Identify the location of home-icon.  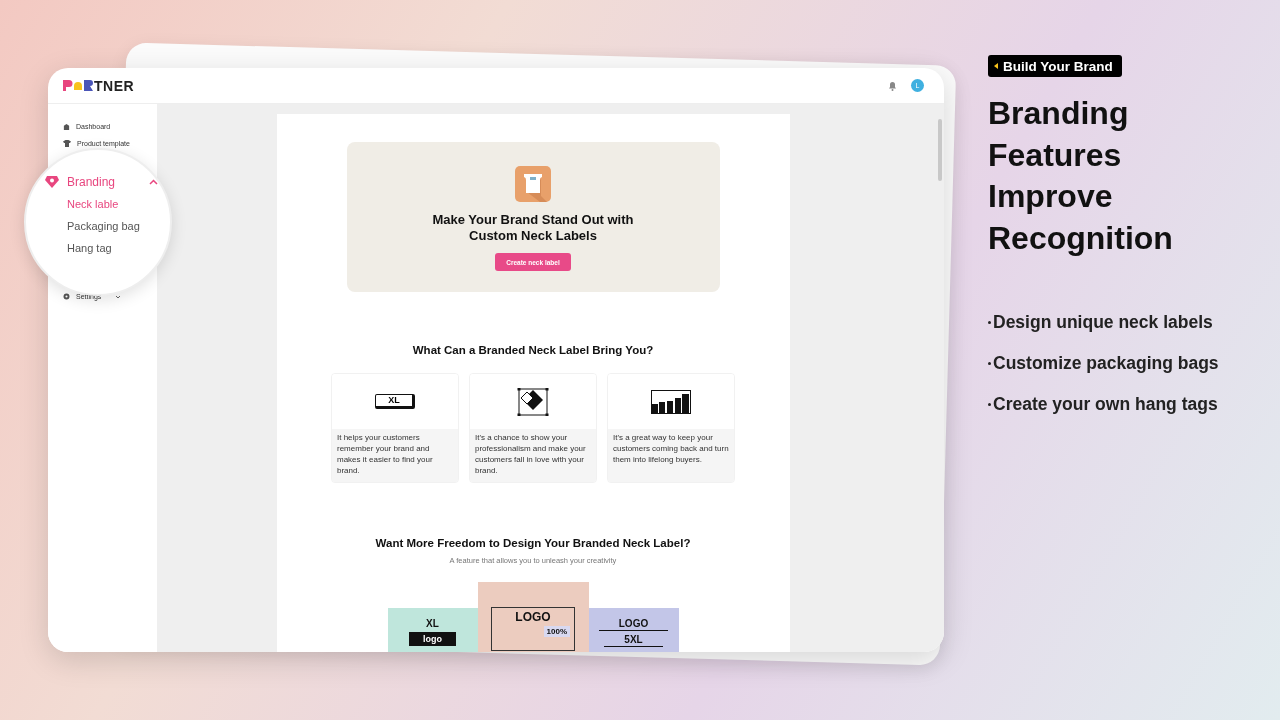
(66, 126).